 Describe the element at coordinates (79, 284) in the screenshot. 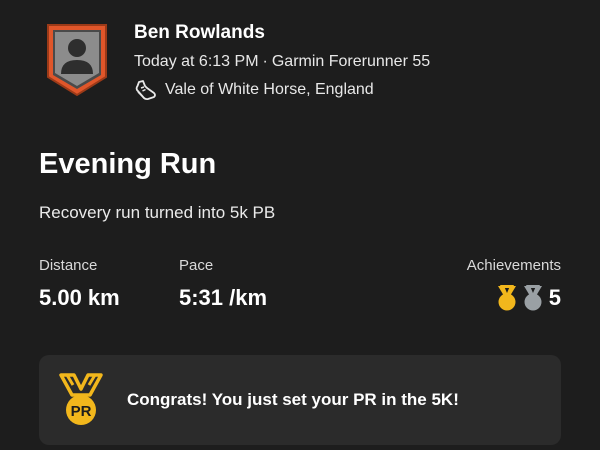

I see `stat-distance: Distance 5.00 km` at that location.